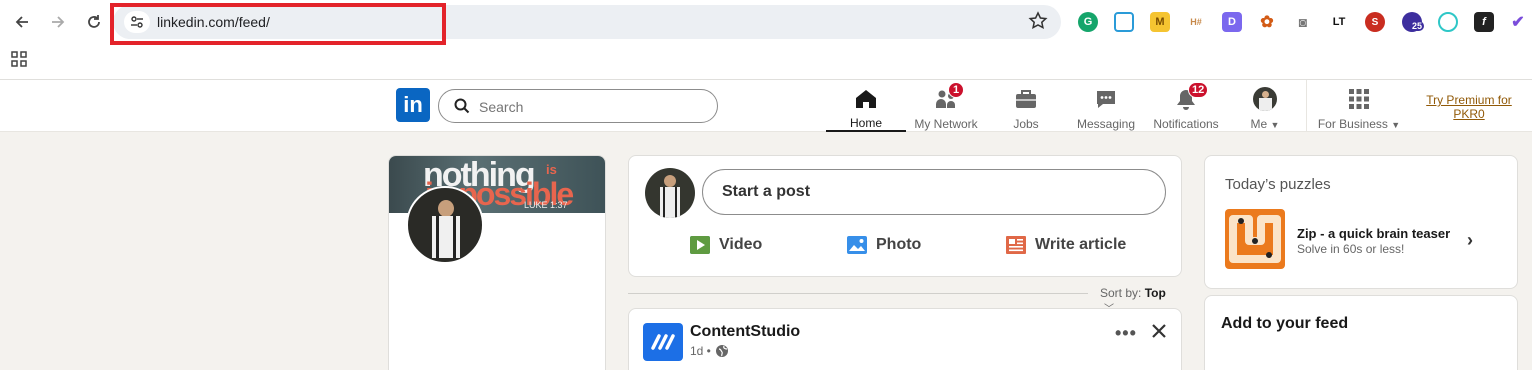 The width and height of the screenshot is (1532, 370). I want to click on f-icon: f, so click(1484, 22).